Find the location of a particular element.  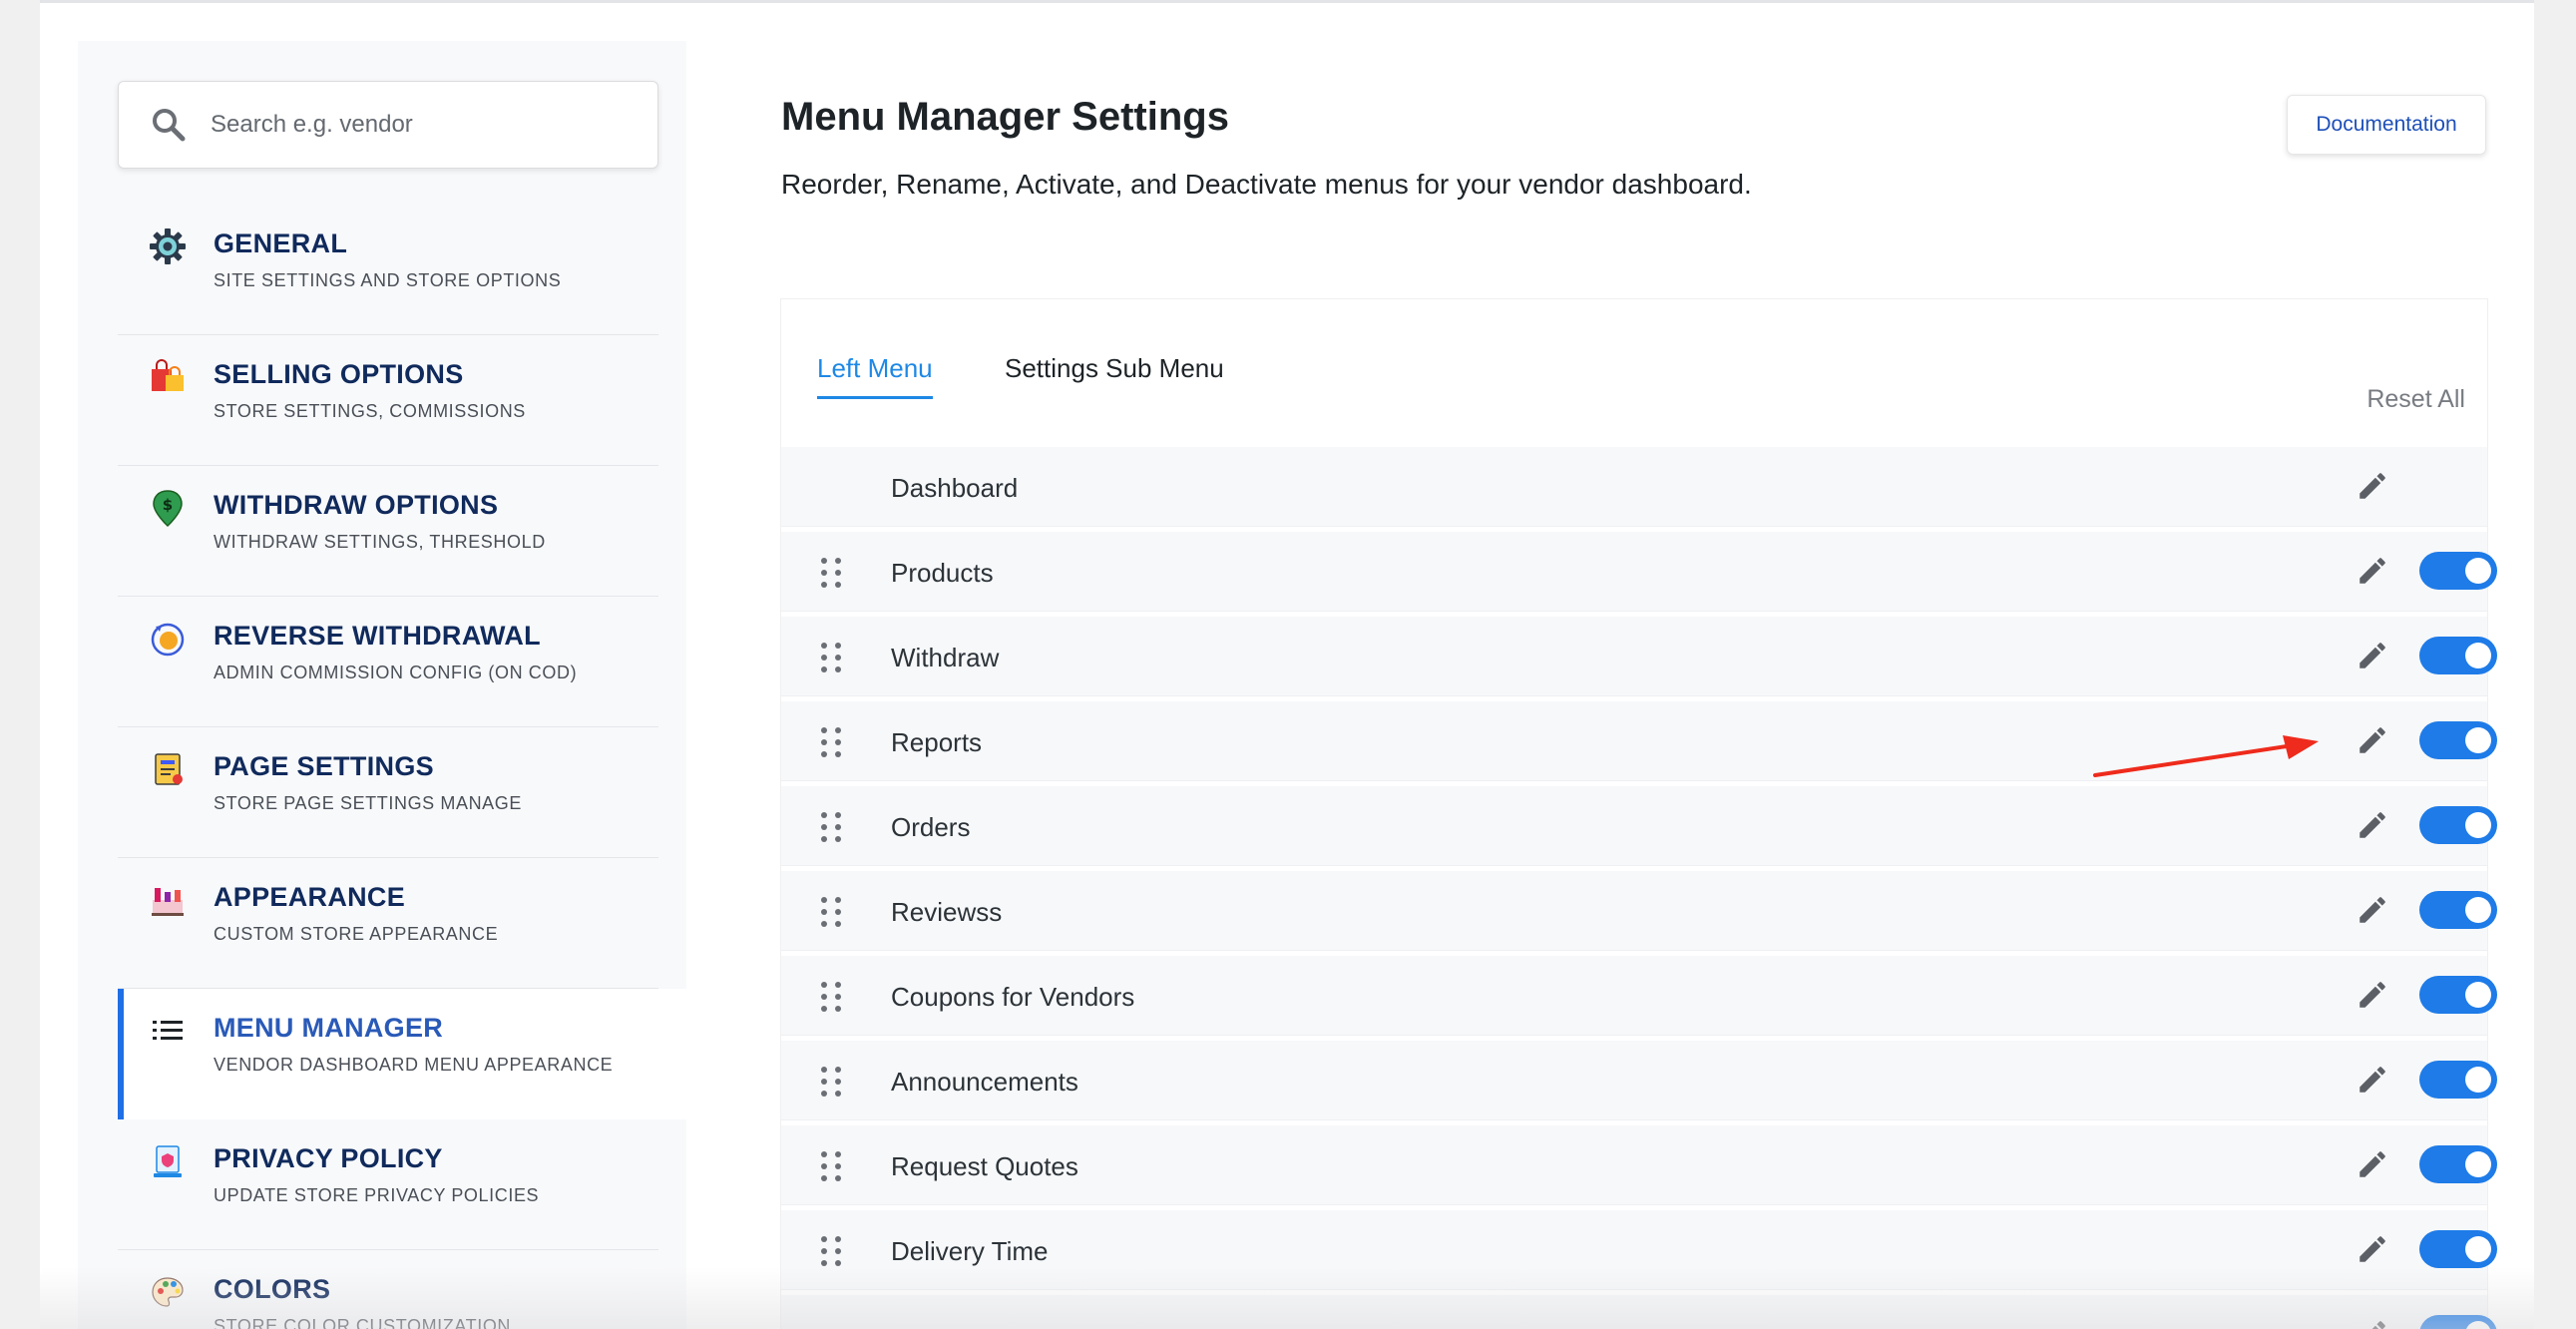

notebook-icon is located at coordinates (168, 769).